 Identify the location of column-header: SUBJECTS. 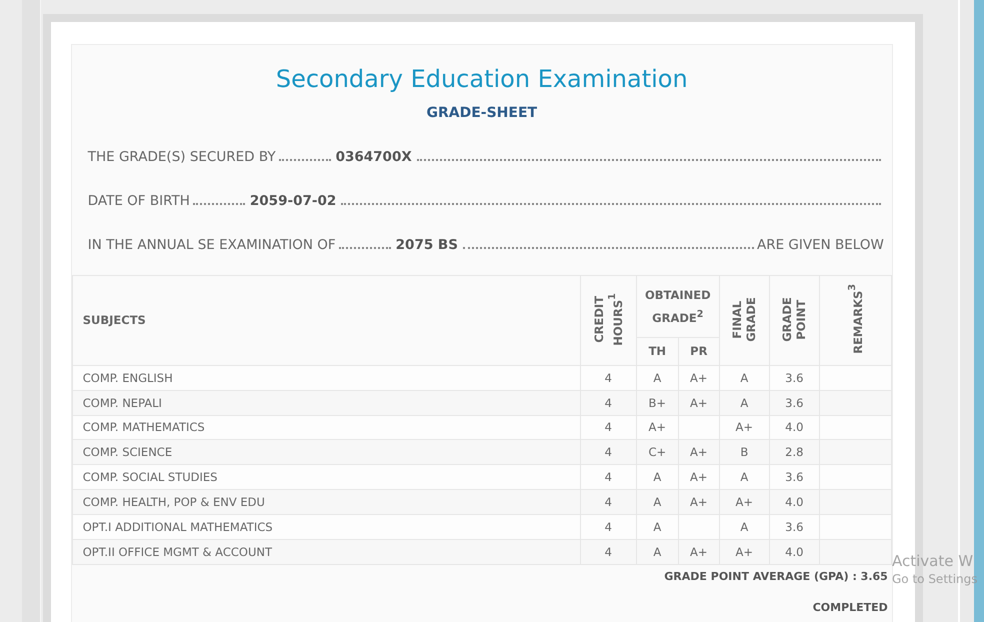
(326, 321).